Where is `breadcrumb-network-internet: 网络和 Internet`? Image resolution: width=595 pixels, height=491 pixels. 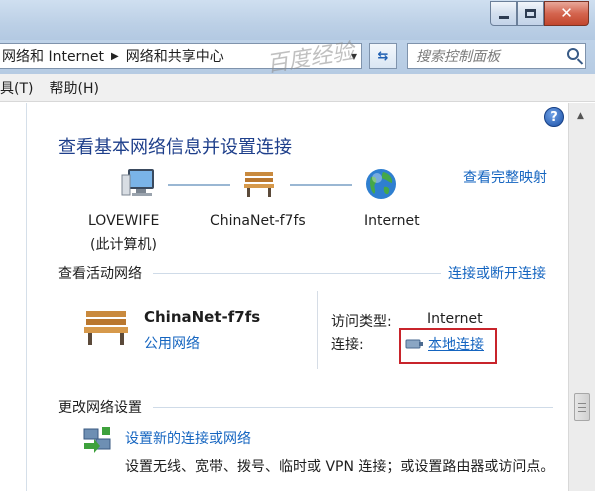
breadcrumb-network-internet: 网络和 Internet is located at coordinates (53, 56).